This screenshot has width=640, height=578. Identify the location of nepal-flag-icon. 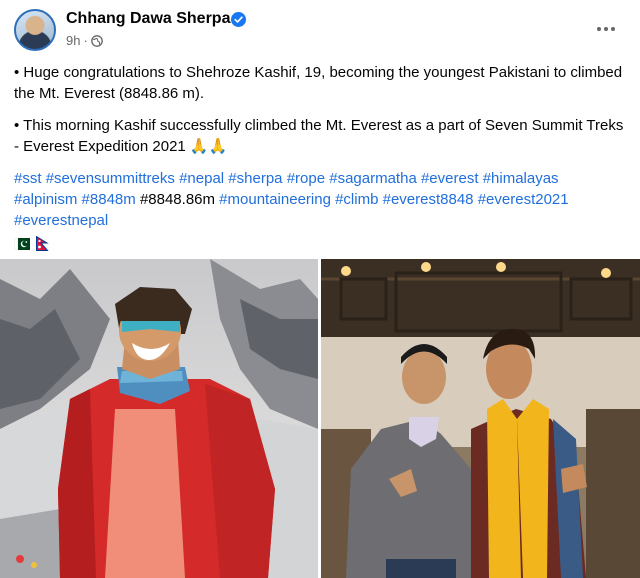
(42, 243).